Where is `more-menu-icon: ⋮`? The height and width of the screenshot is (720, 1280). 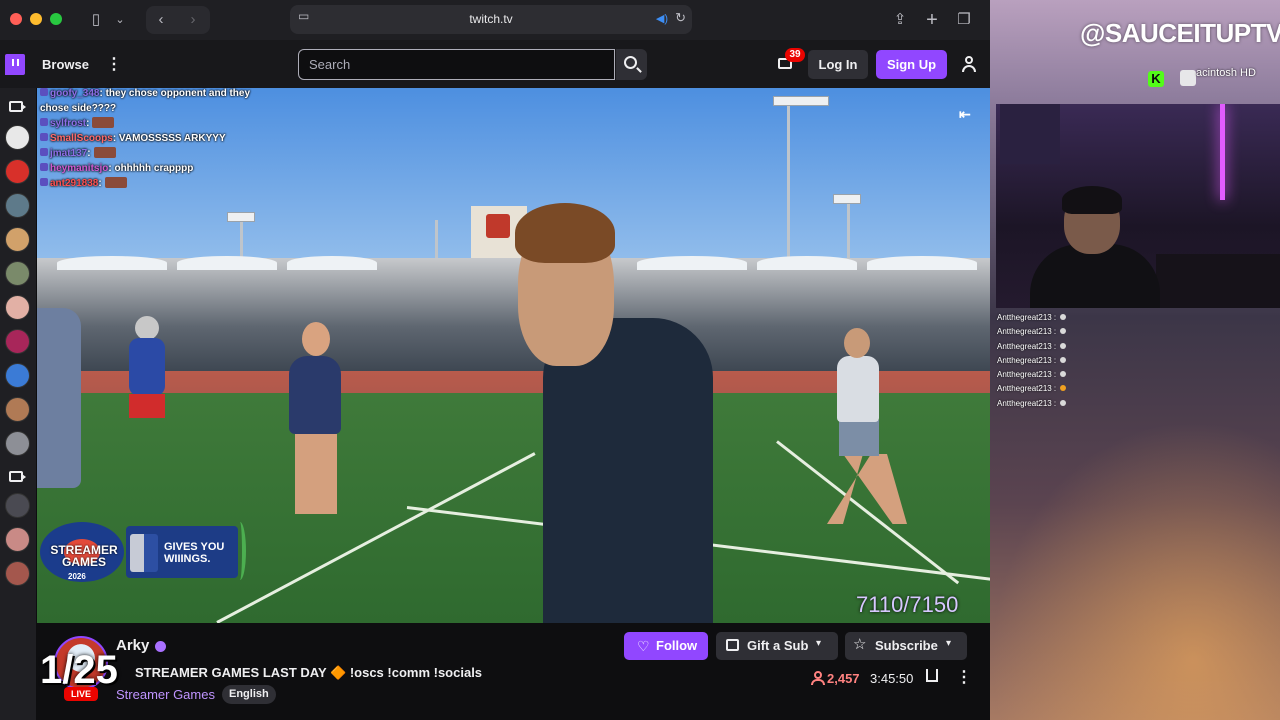
more-menu-icon: ⋮ is located at coordinates (114, 64).